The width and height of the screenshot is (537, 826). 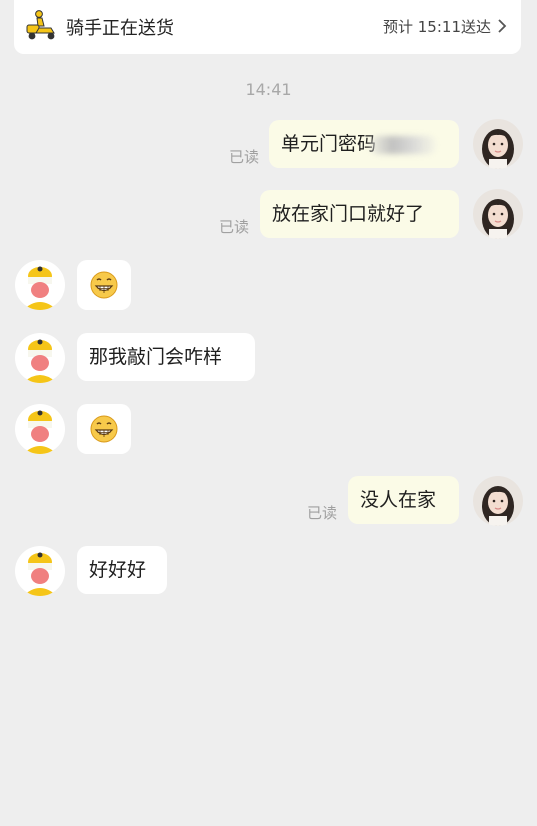 I want to click on banner-title: 骑手正在送货, so click(x=120, y=28).